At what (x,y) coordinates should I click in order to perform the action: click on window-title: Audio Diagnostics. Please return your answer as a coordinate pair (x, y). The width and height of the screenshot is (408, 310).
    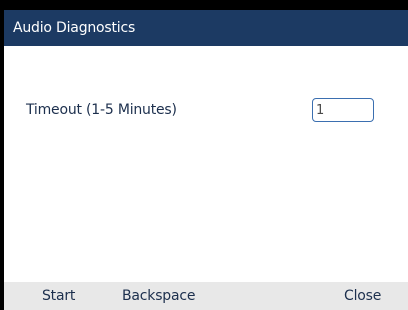
    Looking at the image, I should click on (206, 28).